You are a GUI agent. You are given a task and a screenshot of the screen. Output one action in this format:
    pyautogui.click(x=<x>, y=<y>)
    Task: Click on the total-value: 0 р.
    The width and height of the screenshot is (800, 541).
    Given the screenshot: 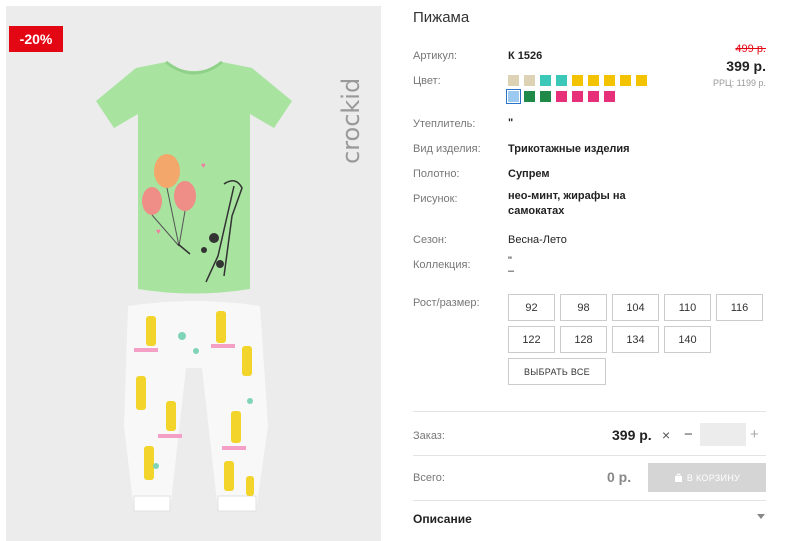 What is the action you would take?
    pyautogui.click(x=619, y=477)
    